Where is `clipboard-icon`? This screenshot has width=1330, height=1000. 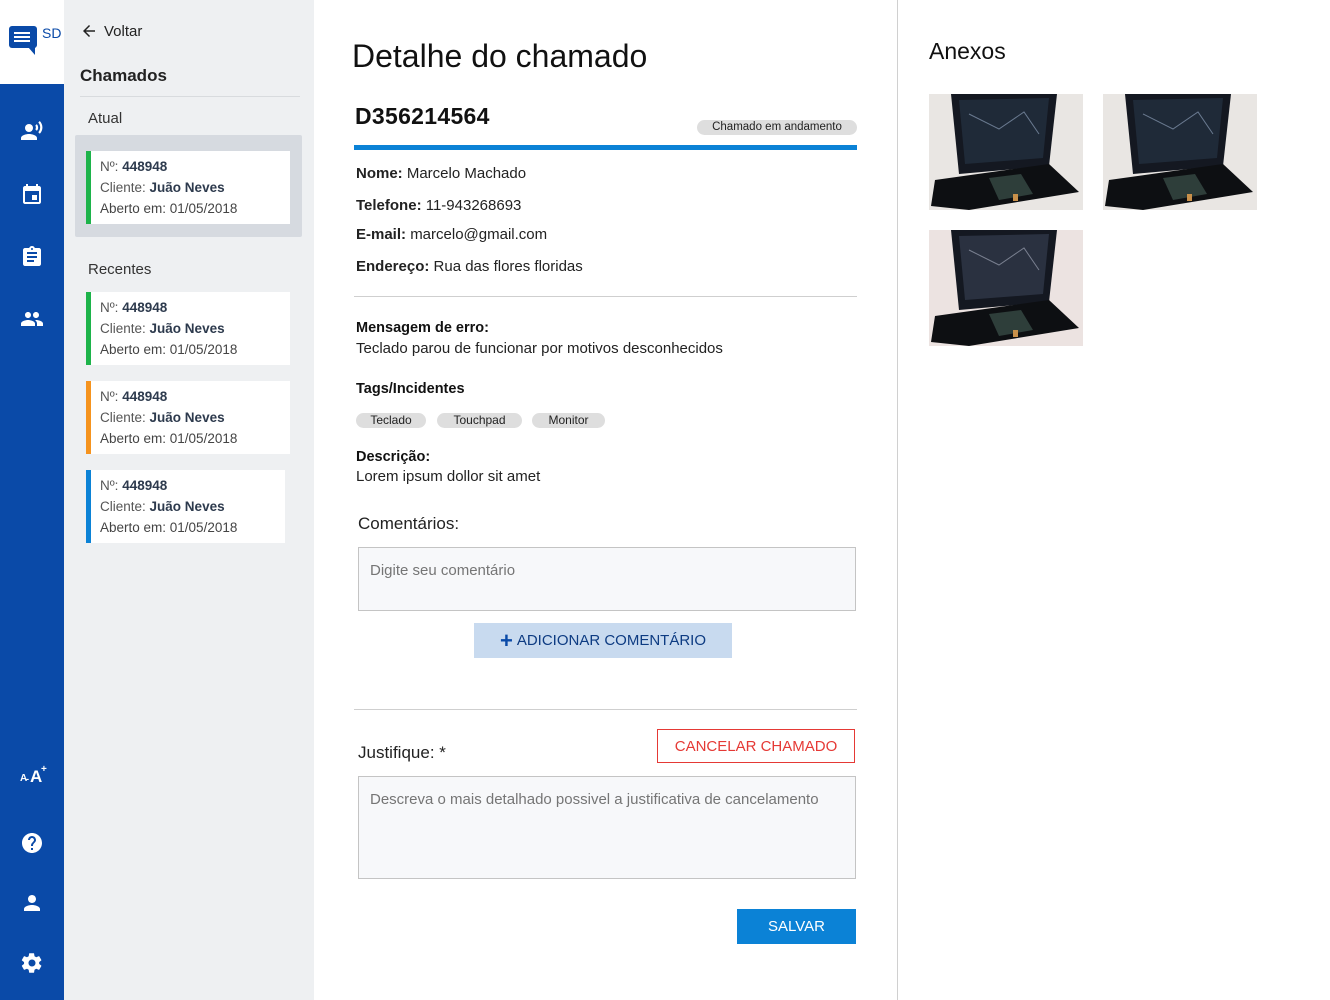
clipboard-icon is located at coordinates (32, 257).